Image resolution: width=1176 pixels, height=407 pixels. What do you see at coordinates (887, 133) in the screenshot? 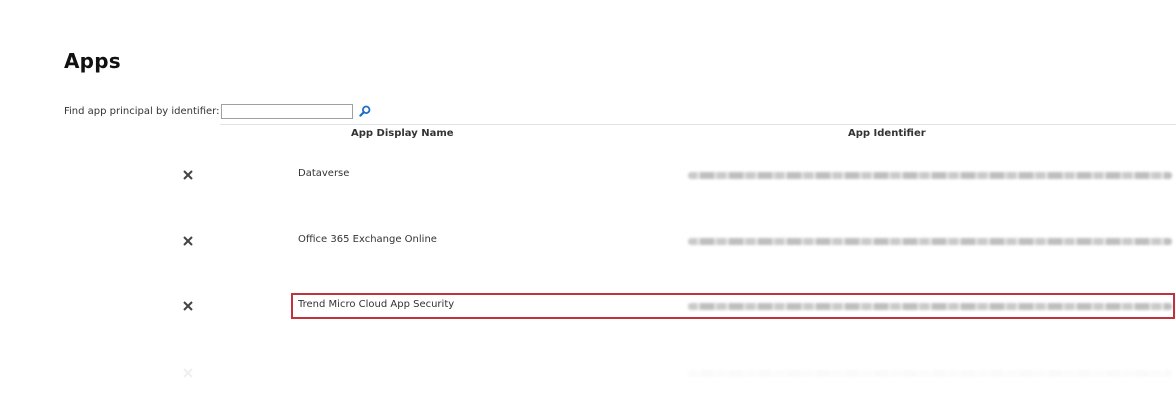
I see `column-header-app-identifier: App Identifier` at bounding box center [887, 133].